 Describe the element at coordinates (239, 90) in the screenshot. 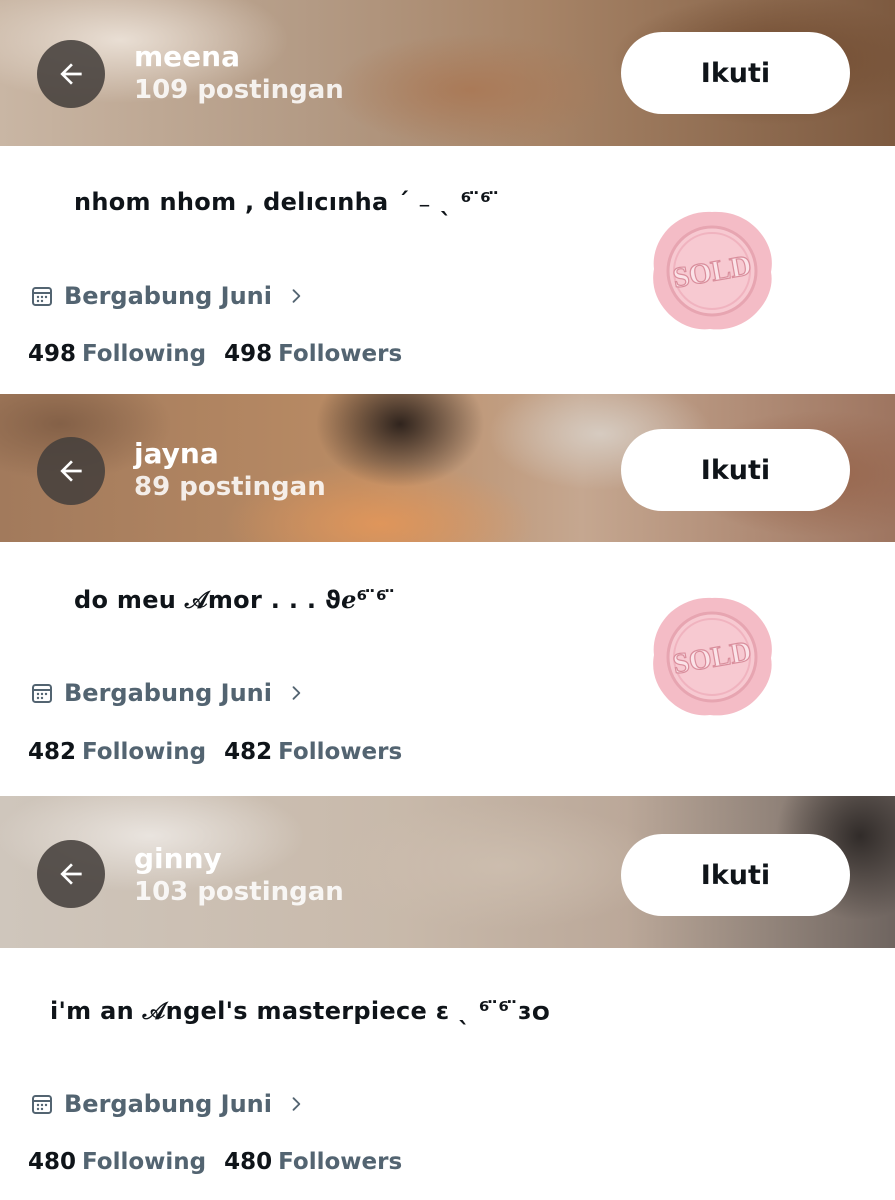

I see `post-count: 109 postingan` at that location.